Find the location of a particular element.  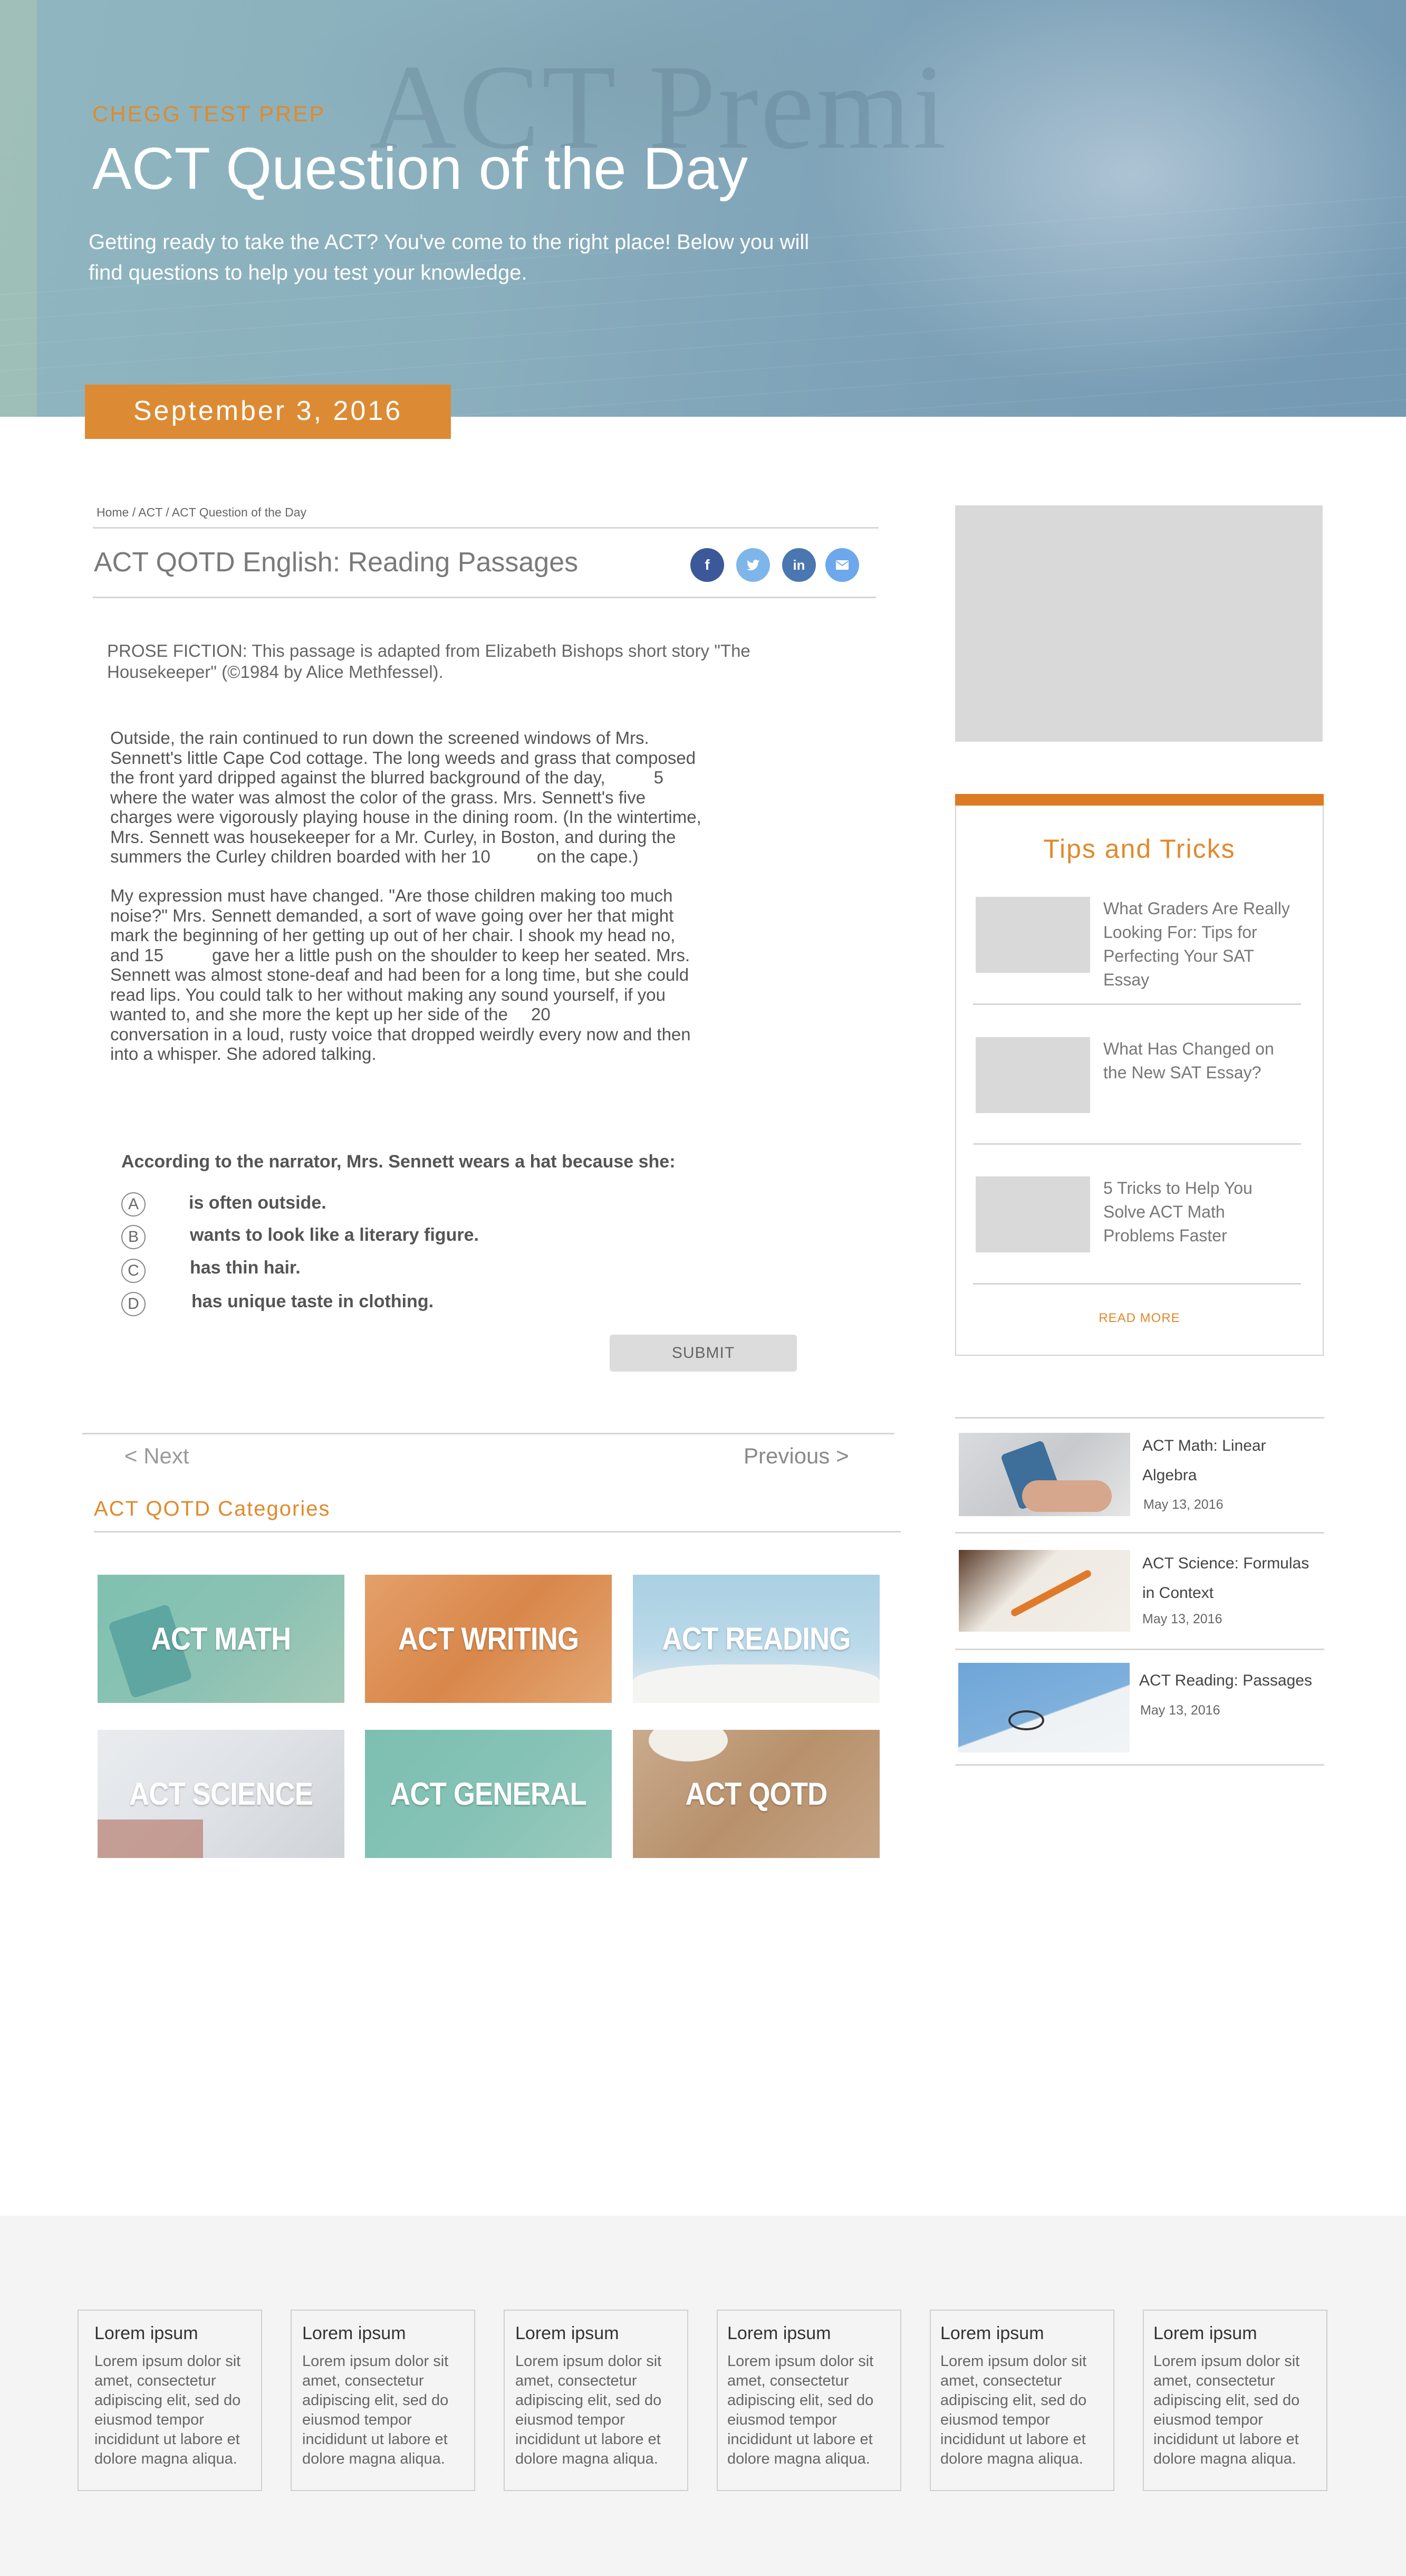

pen-image is located at coordinates (1051, 1593).